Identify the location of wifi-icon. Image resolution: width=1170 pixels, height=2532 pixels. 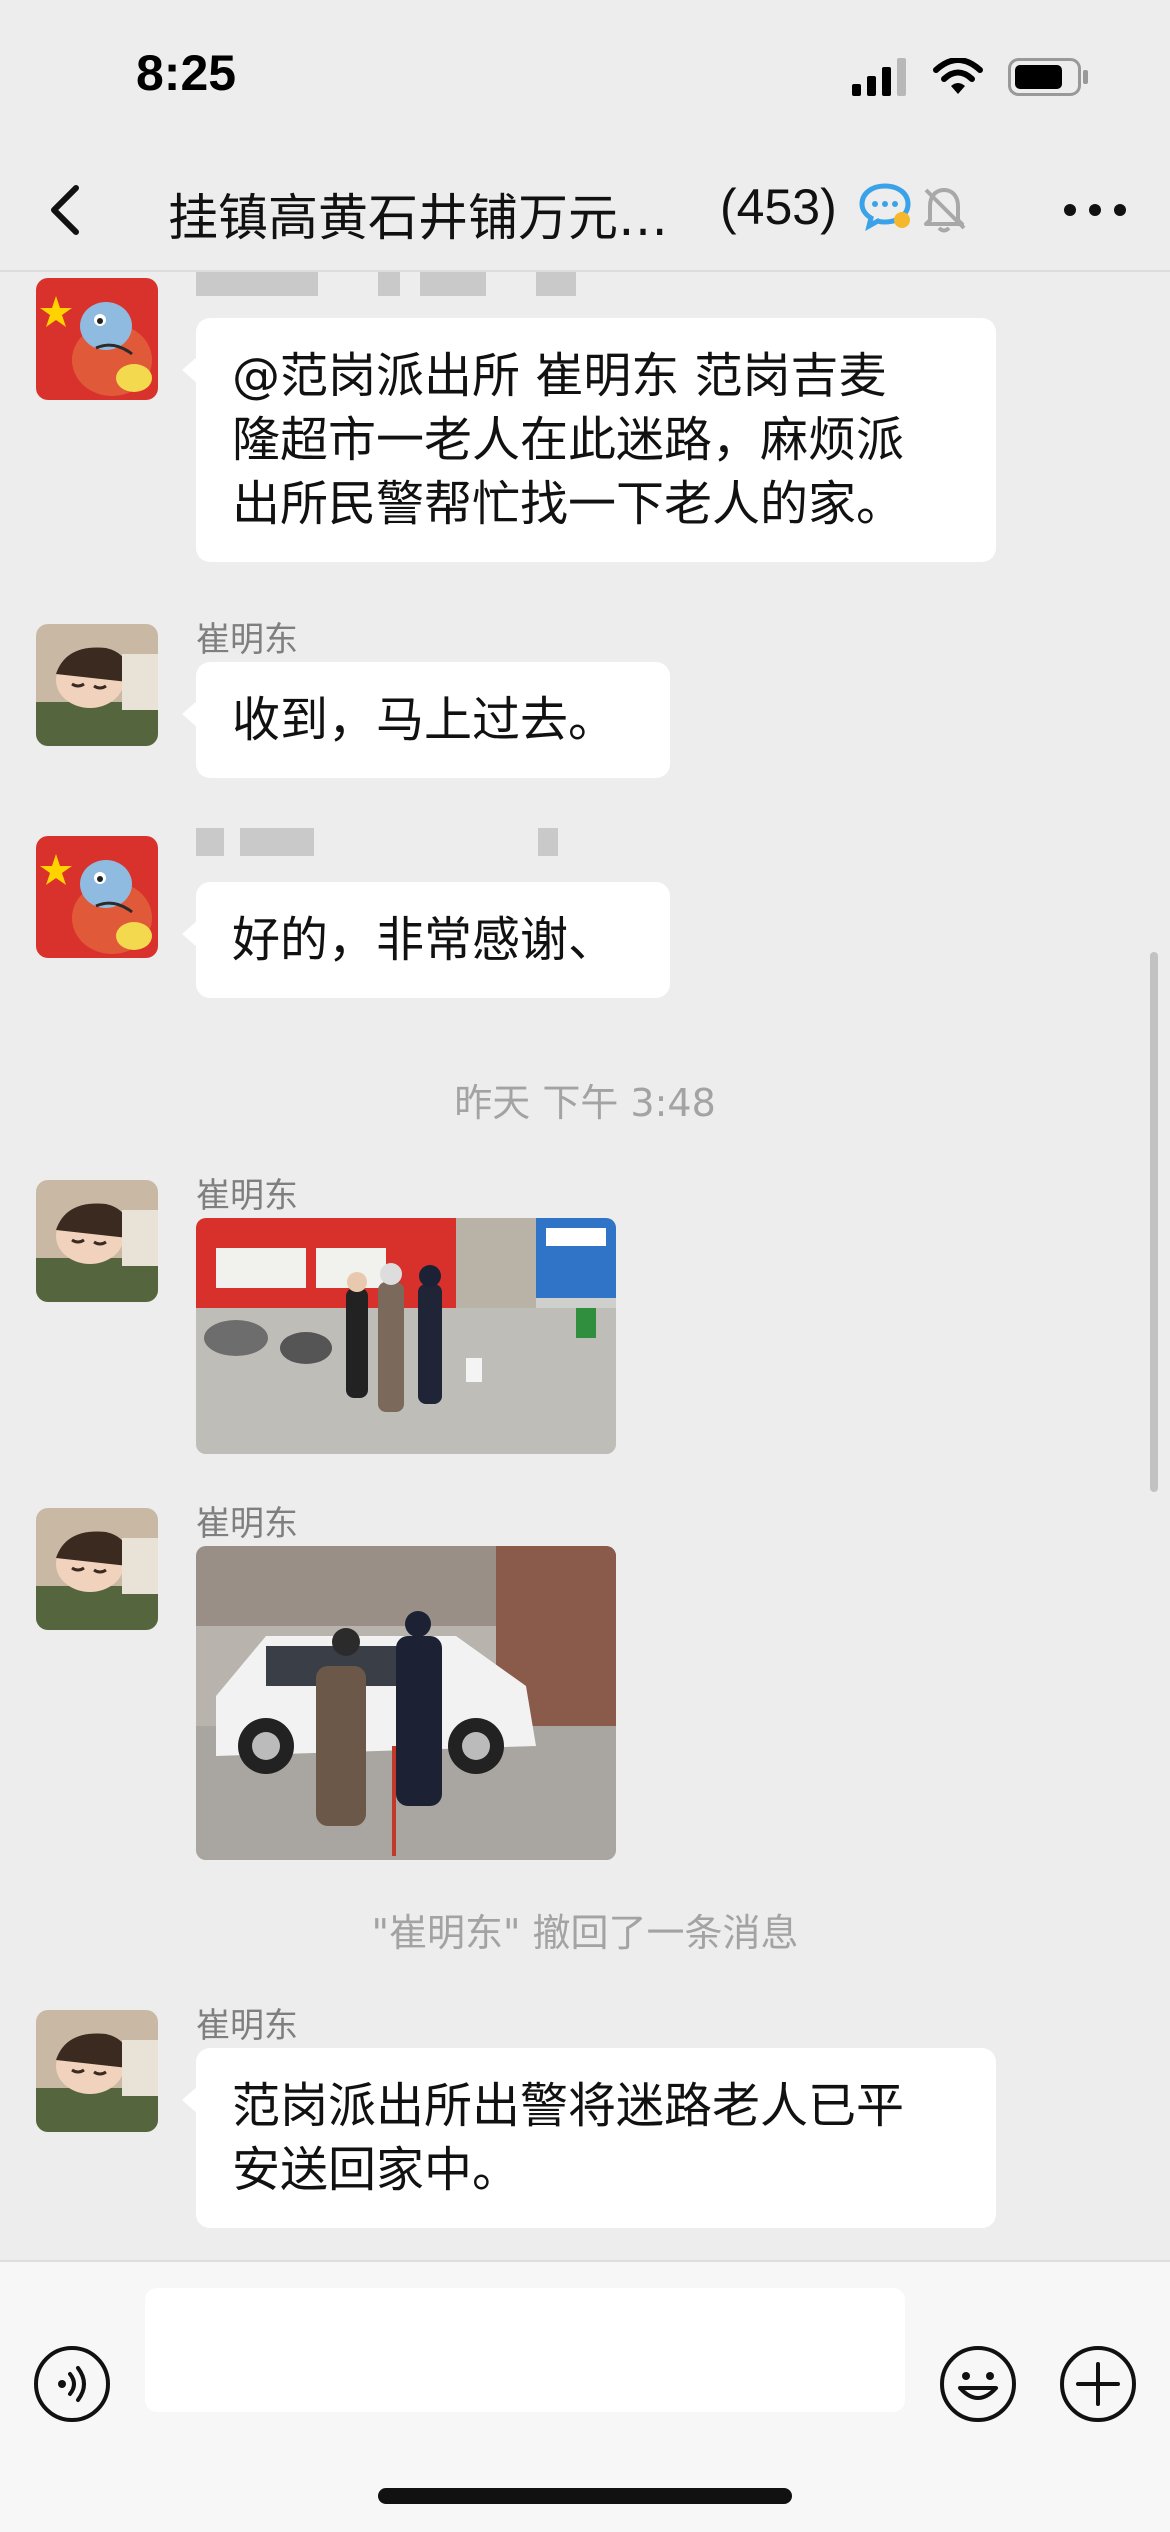
(958, 76).